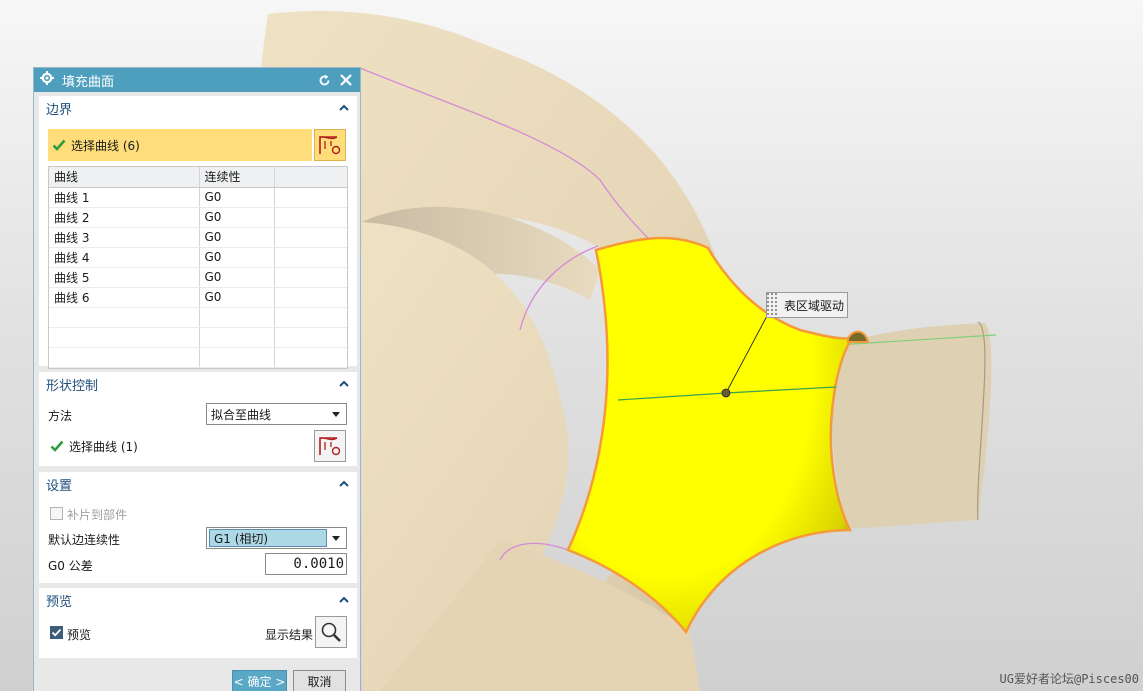 The width and height of the screenshot is (1143, 691). I want to click on annotation-label: 表区域驱动, so click(814, 305).